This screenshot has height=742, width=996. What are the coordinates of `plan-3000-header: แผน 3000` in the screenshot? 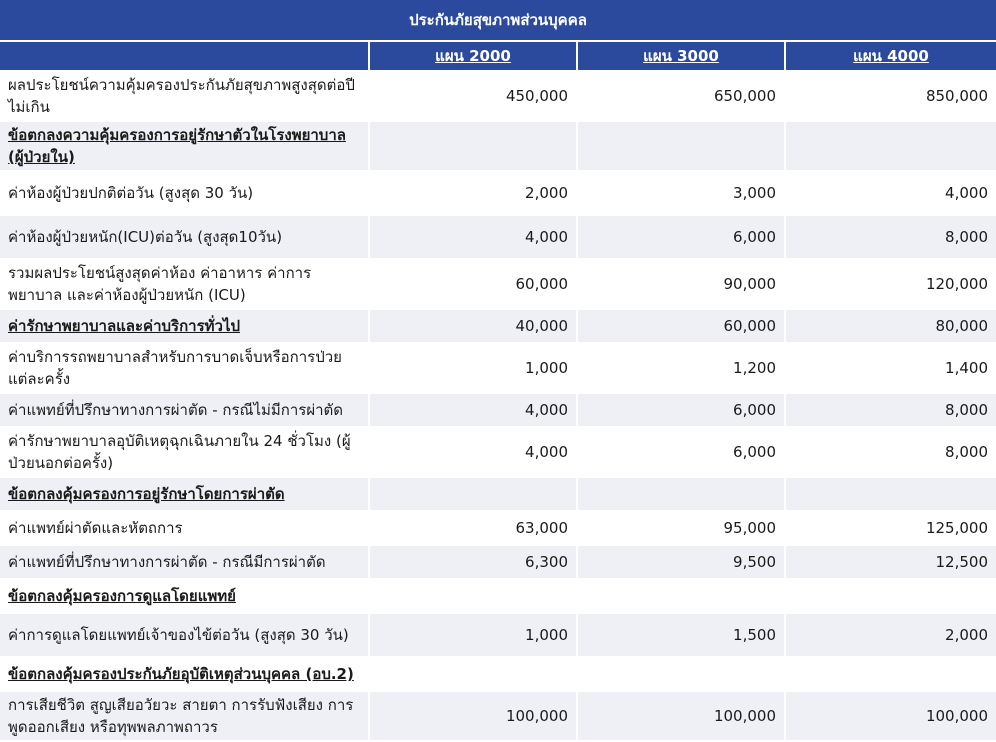 It's located at (682, 57).